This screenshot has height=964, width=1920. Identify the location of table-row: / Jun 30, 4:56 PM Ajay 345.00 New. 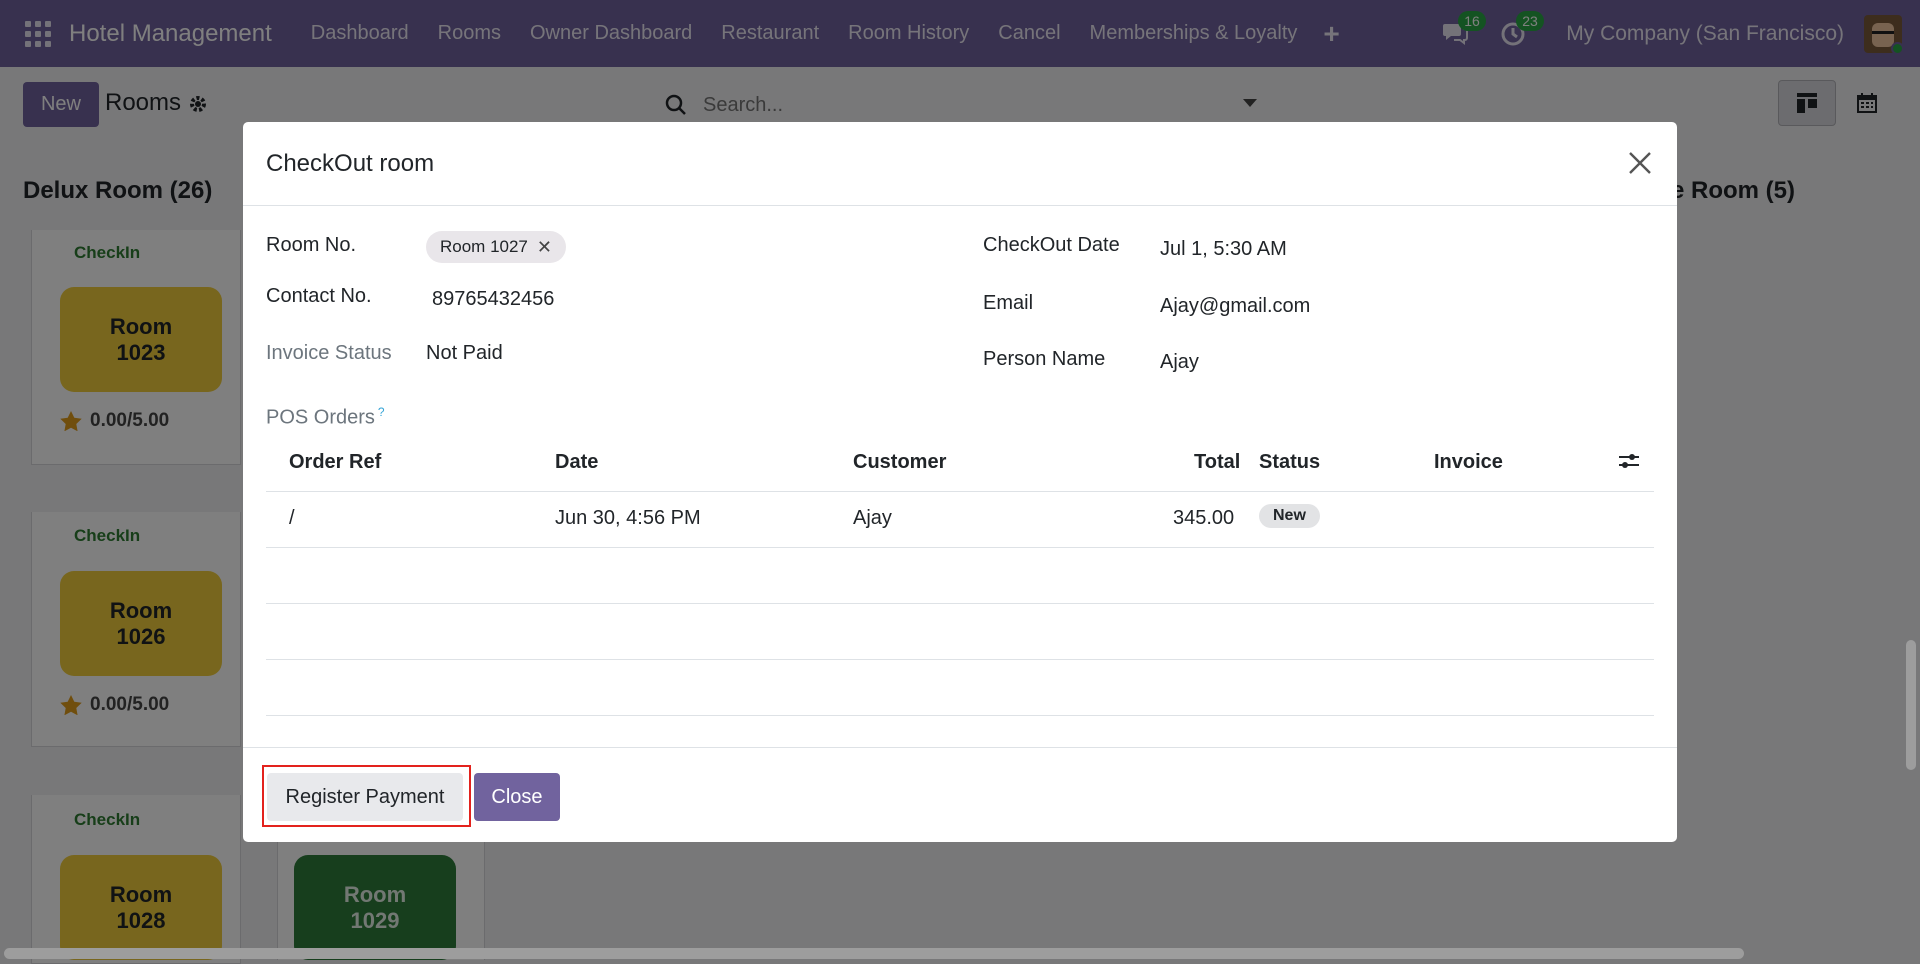
(960, 519).